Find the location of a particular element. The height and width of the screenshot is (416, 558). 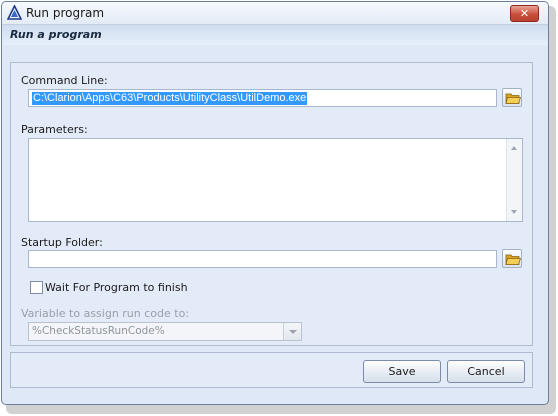

browse-command-button is located at coordinates (512, 97).